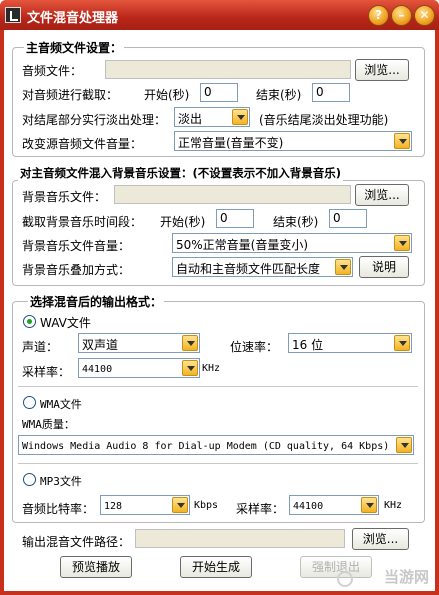 The image size is (439, 595). What do you see at coordinates (29, 402) in the screenshot?
I see `wma-radio` at bounding box center [29, 402].